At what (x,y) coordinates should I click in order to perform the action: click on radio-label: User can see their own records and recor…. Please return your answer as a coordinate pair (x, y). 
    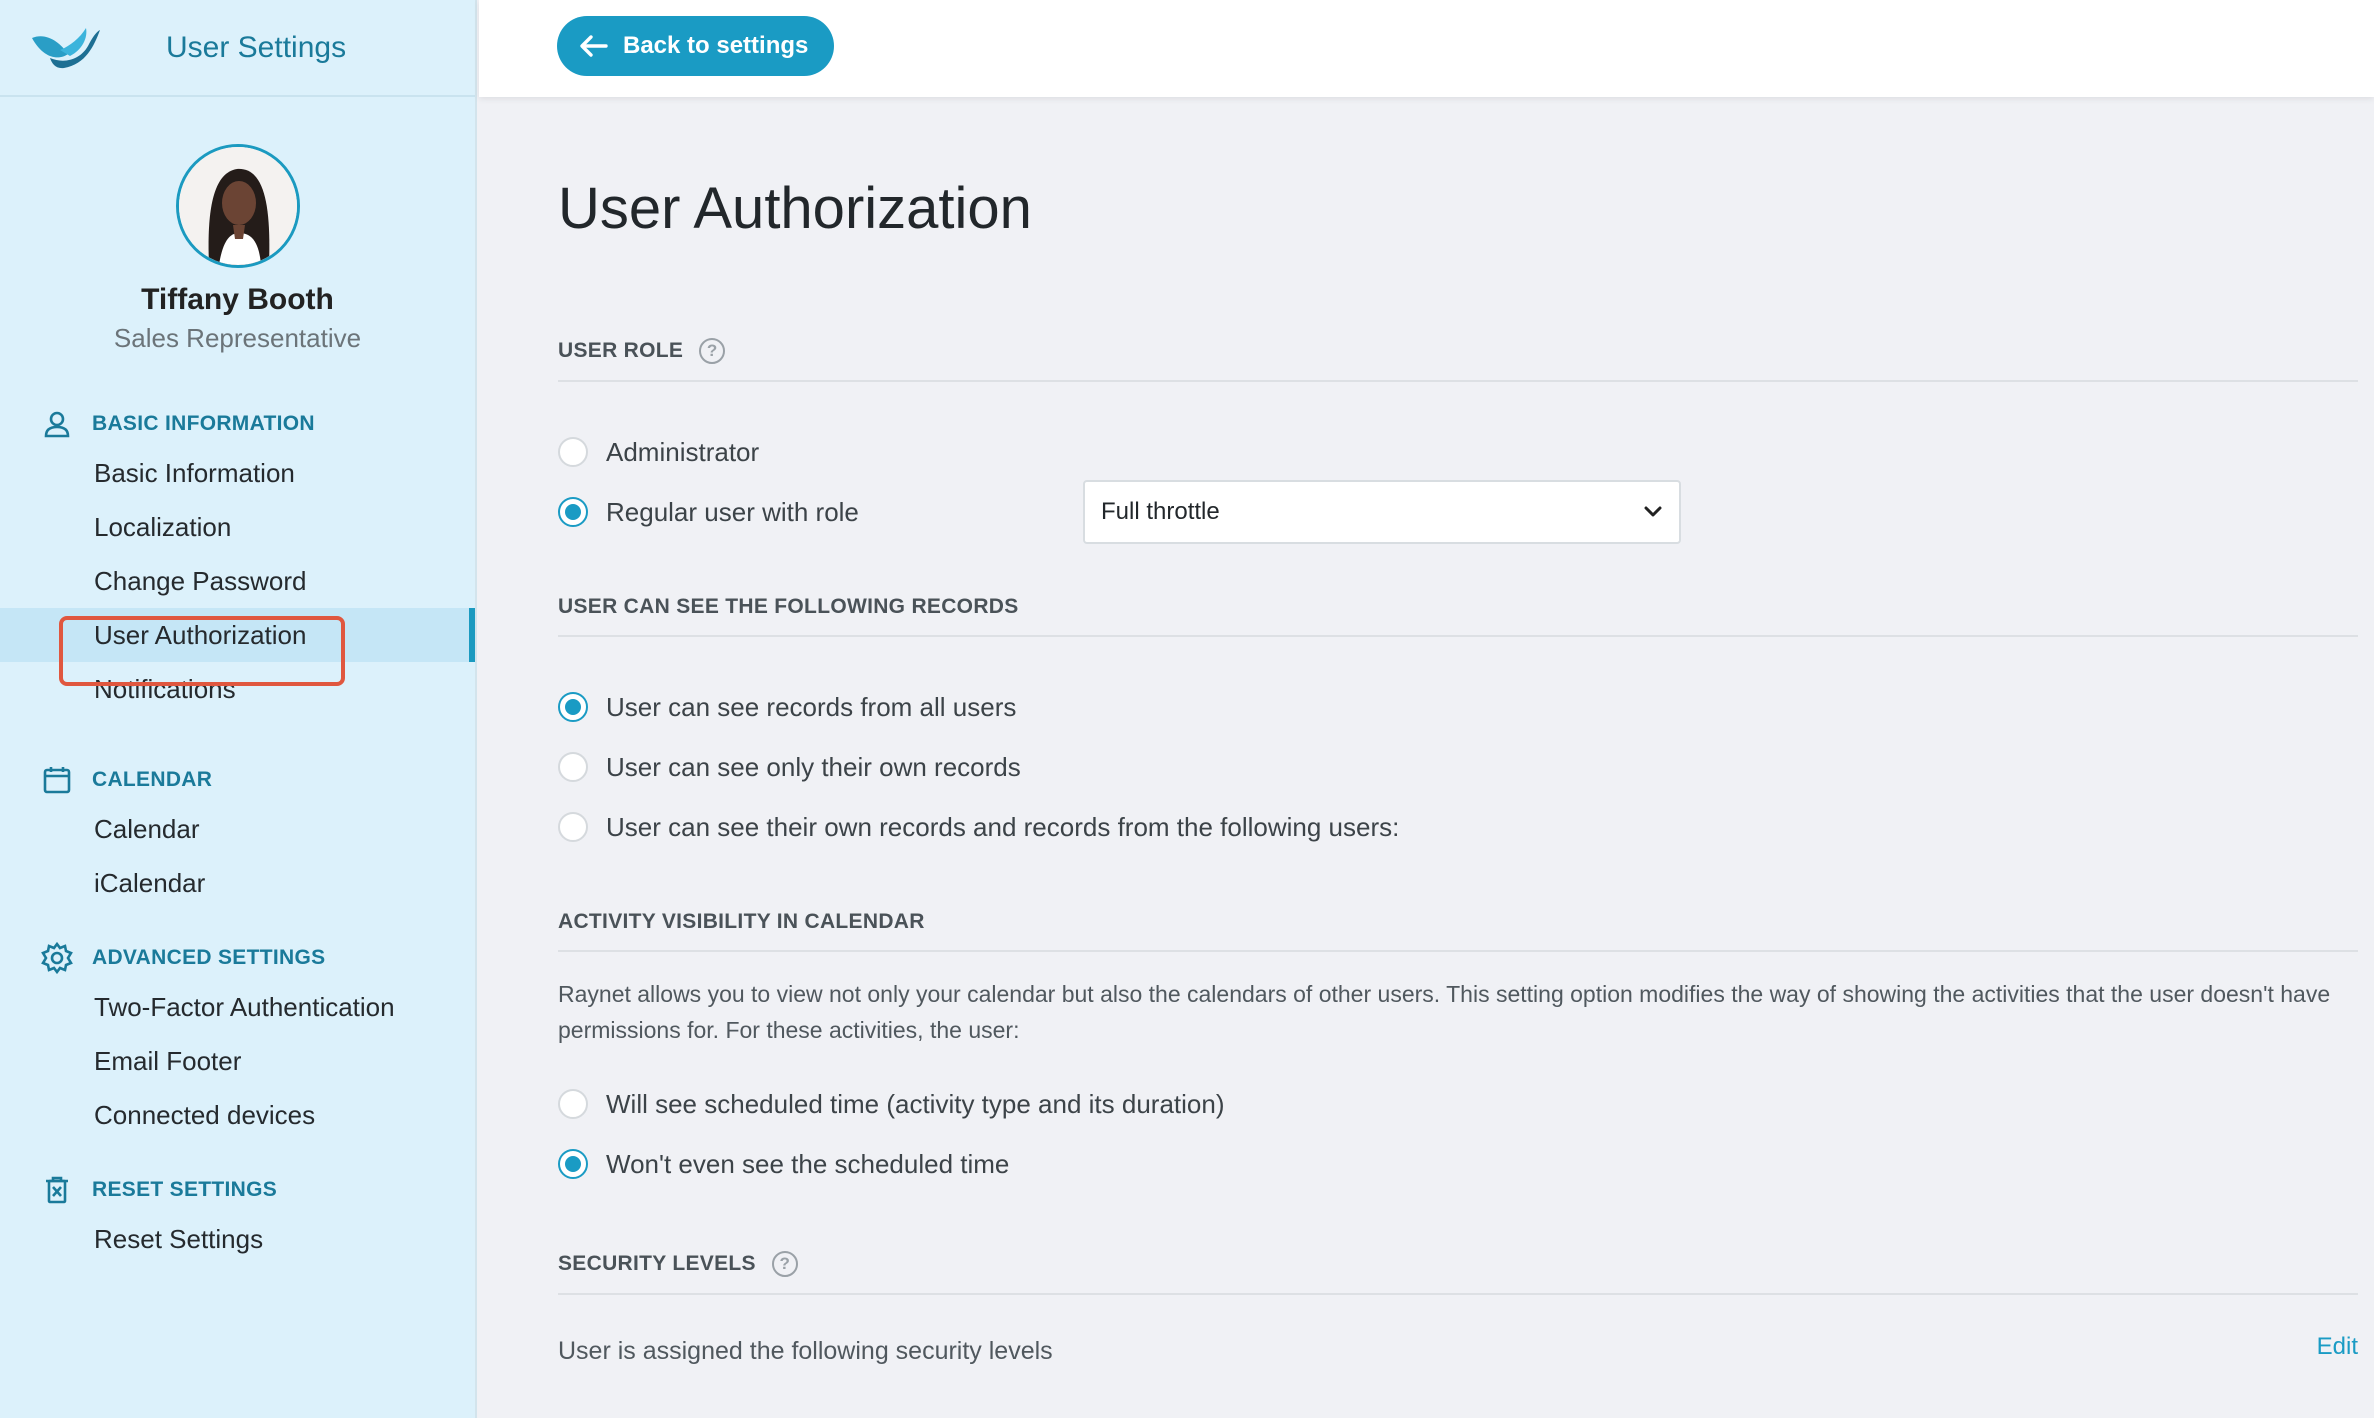
    Looking at the image, I should click on (1003, 826).